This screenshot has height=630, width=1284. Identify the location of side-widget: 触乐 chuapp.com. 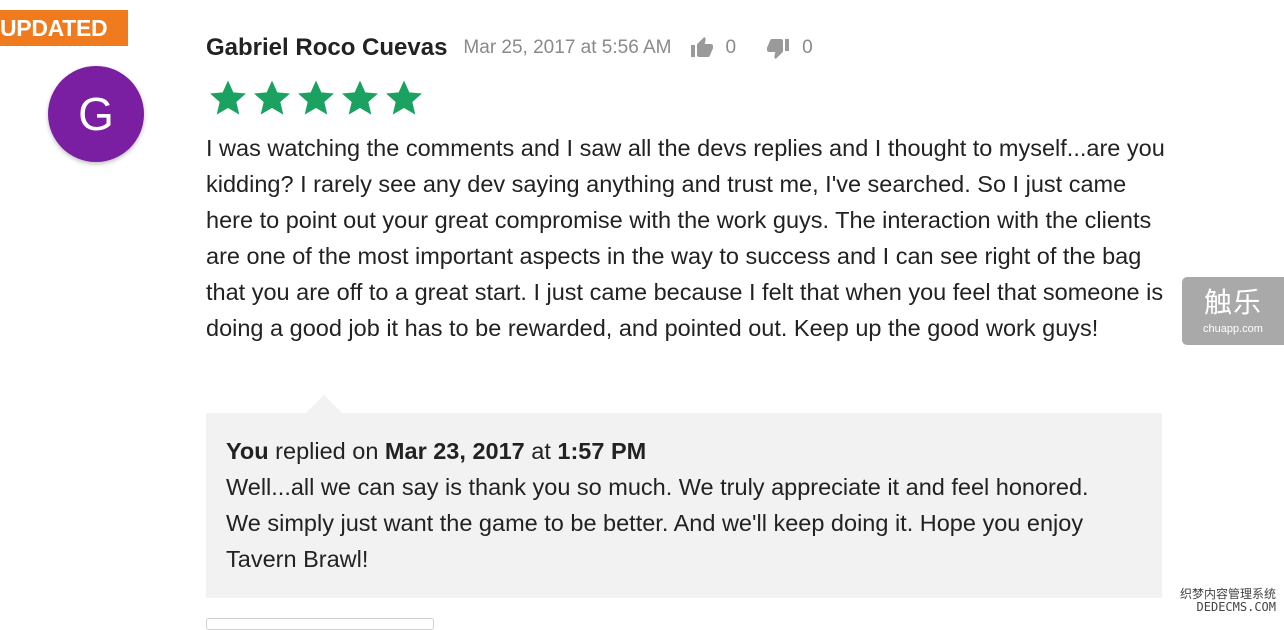
(1233, 311).